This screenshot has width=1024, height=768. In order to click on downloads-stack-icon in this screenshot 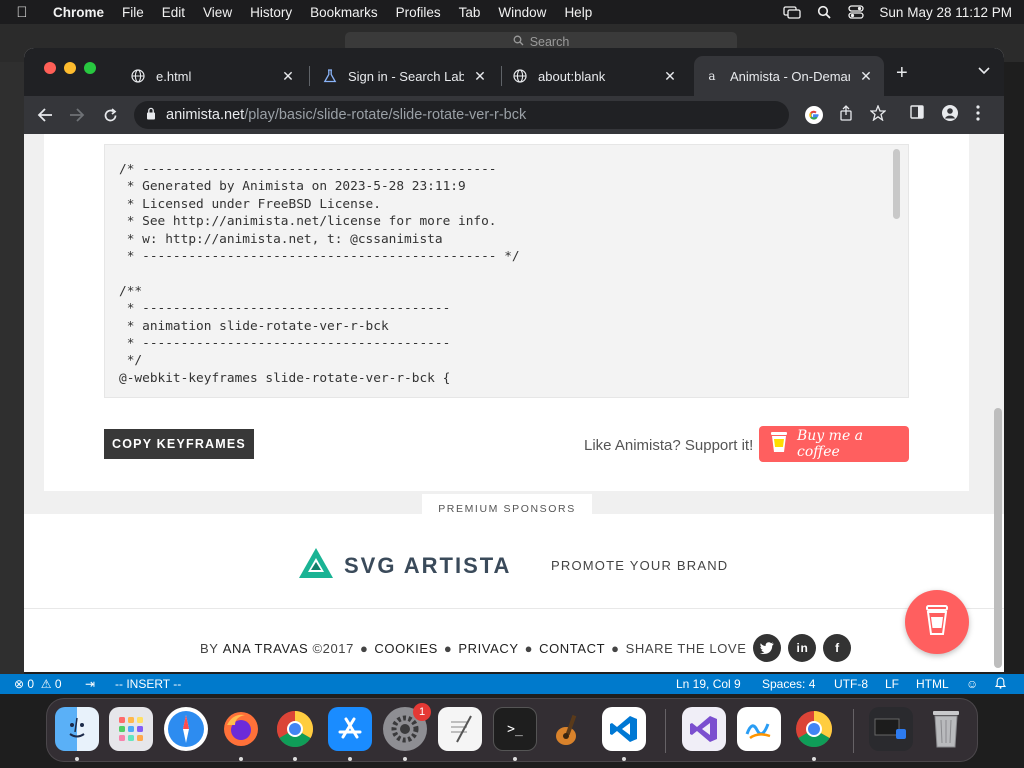, I will do `click(891, 729)`.